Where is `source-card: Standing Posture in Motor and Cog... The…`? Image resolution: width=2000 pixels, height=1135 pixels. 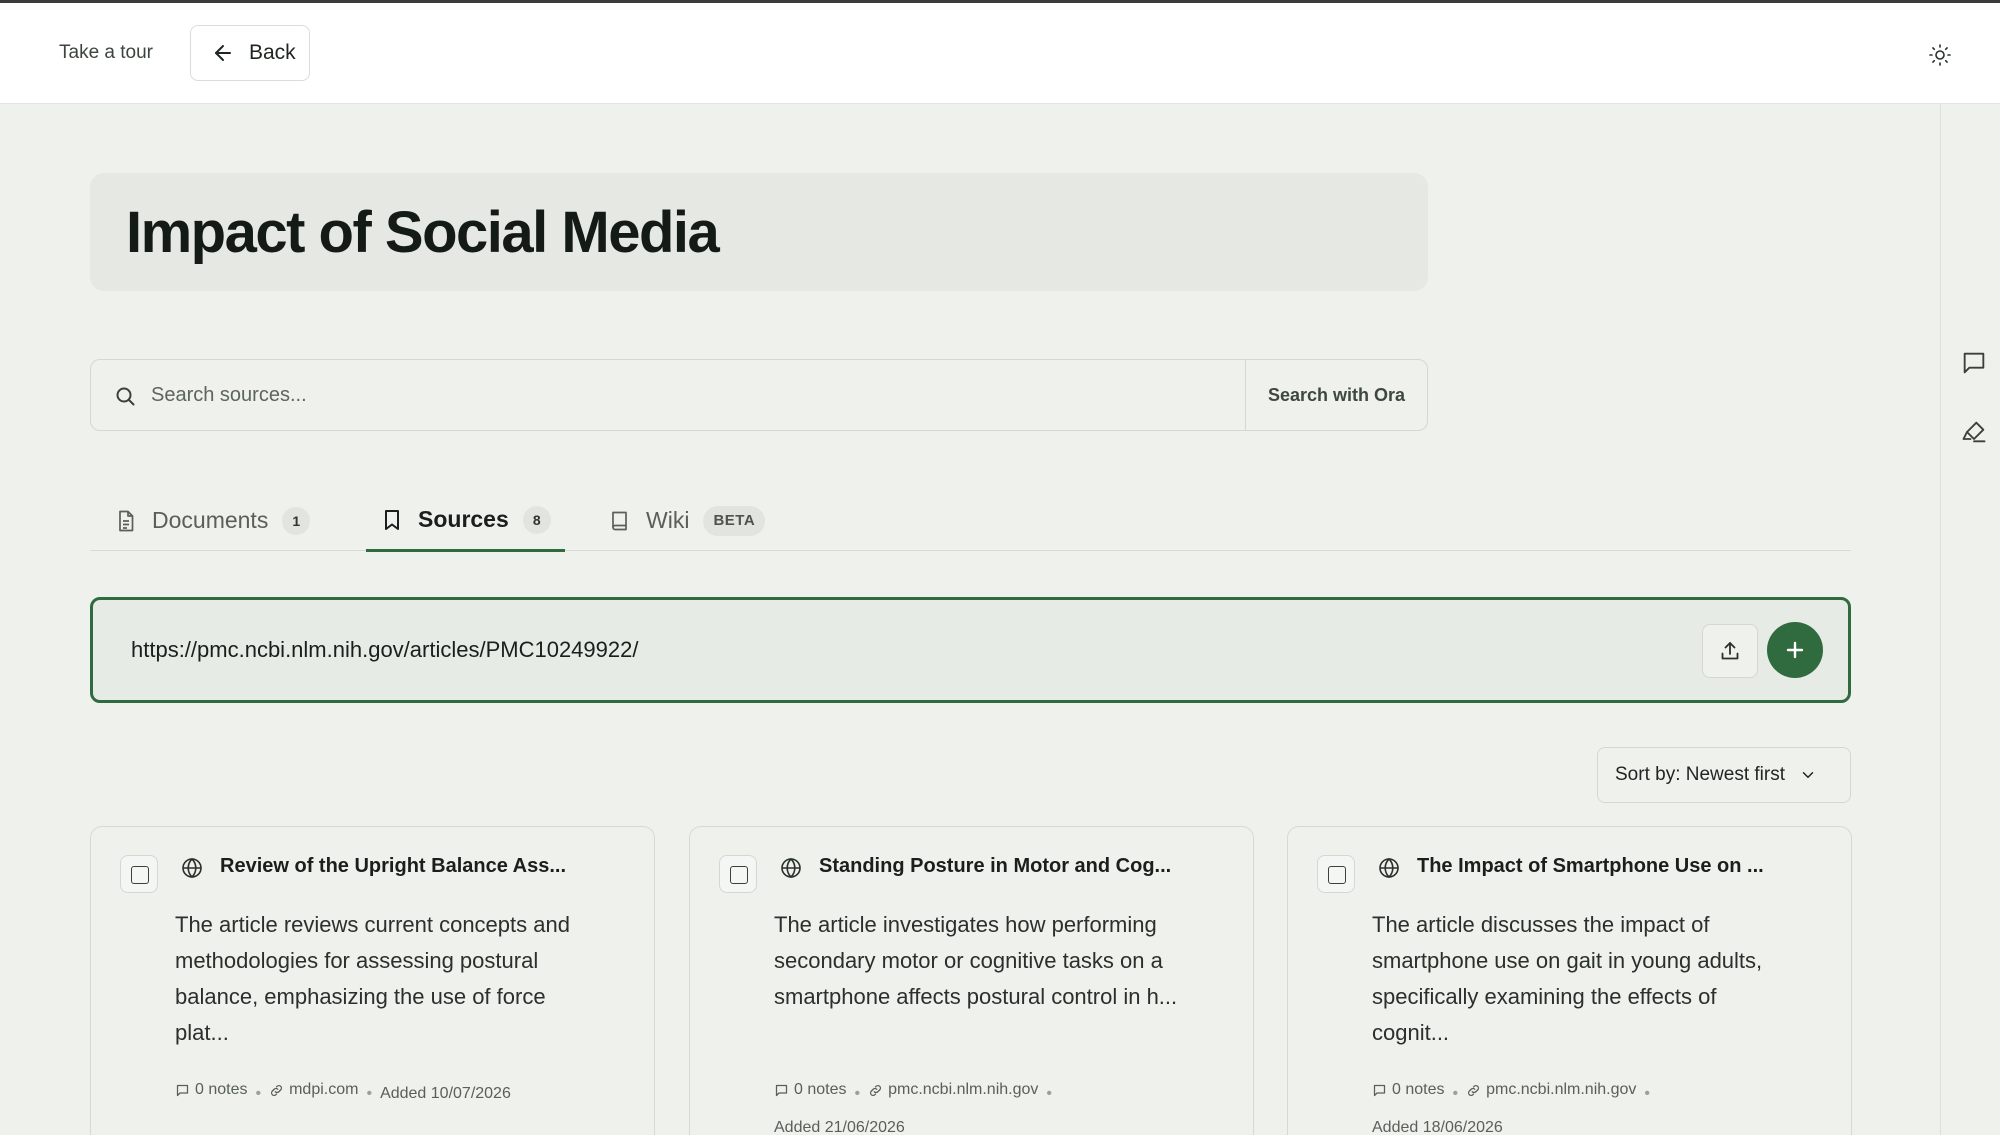 source-card: Standing Posture in Motor and Cog... The… is located at coordinates (971, 980).